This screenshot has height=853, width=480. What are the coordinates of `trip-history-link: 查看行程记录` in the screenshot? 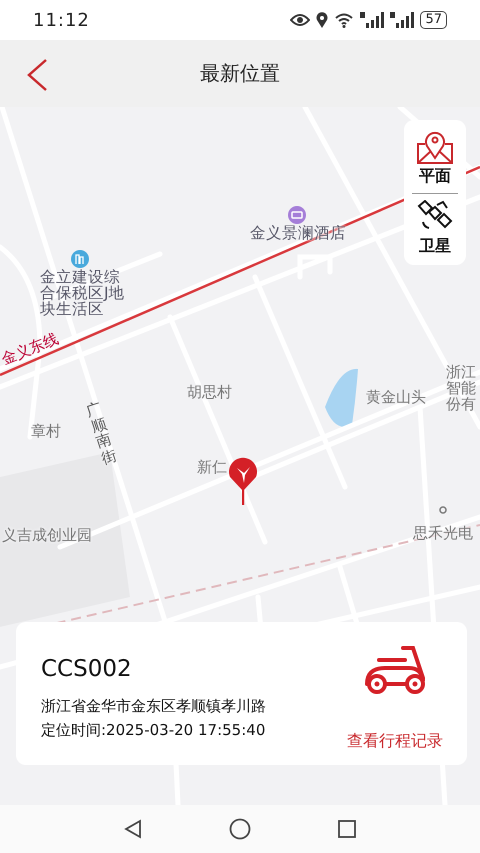 It's located at (395, 741).